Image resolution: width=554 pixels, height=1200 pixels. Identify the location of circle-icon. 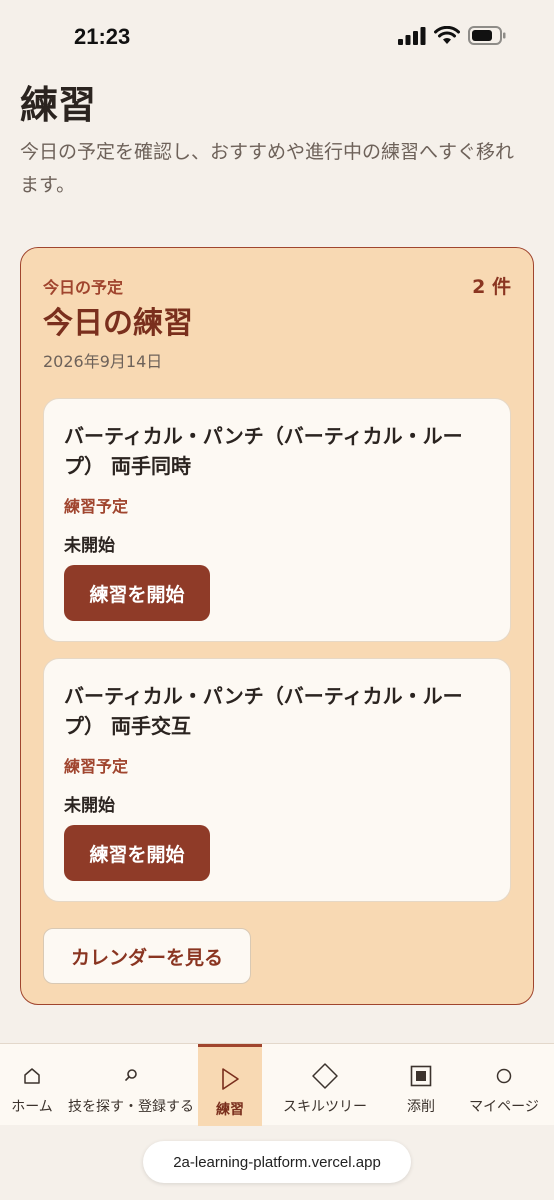
(504, 1076).